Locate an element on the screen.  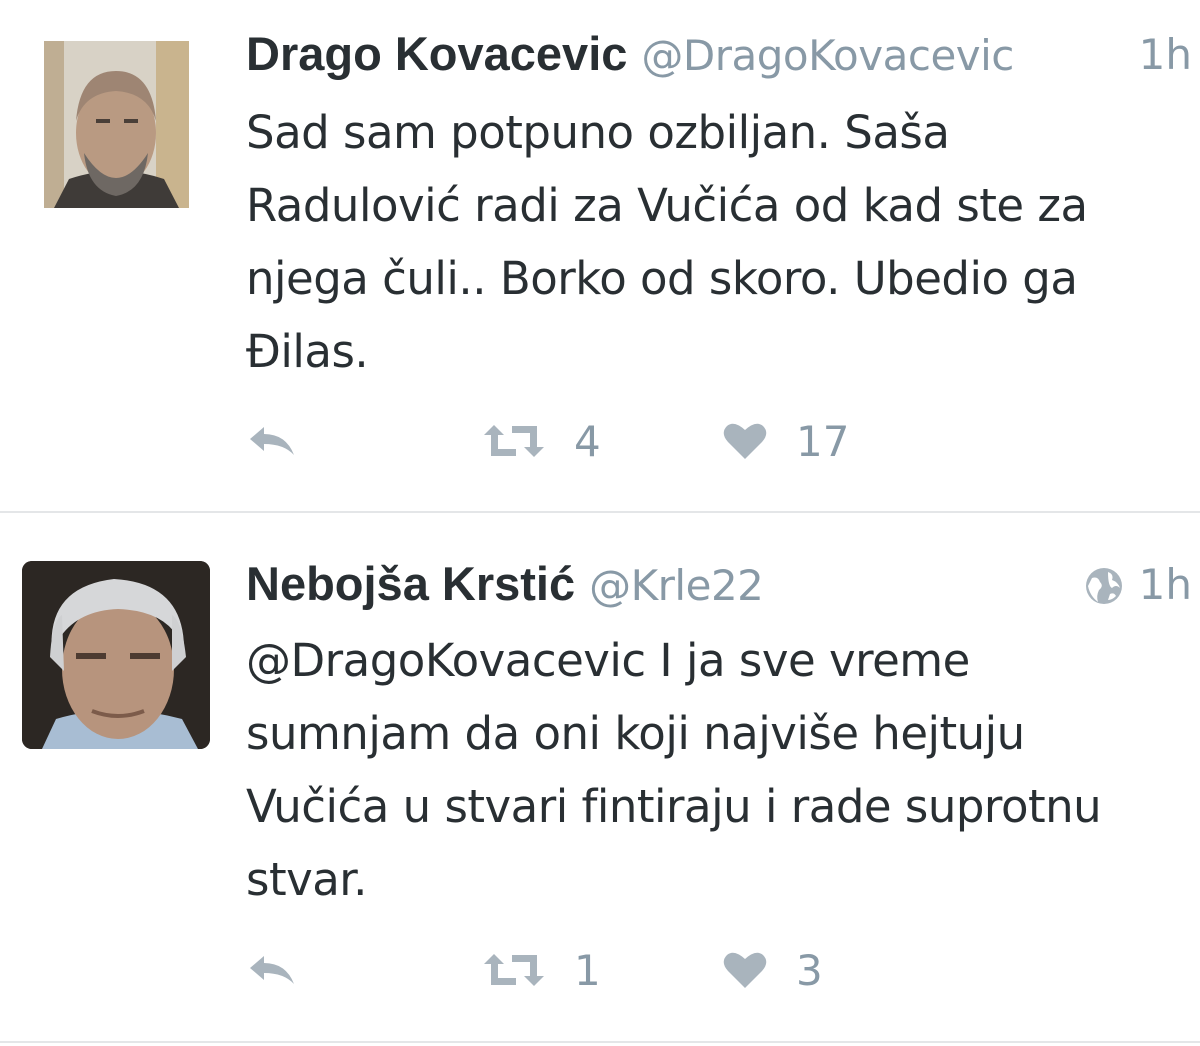
like-count: 17 is located at coordinates (823, 441).